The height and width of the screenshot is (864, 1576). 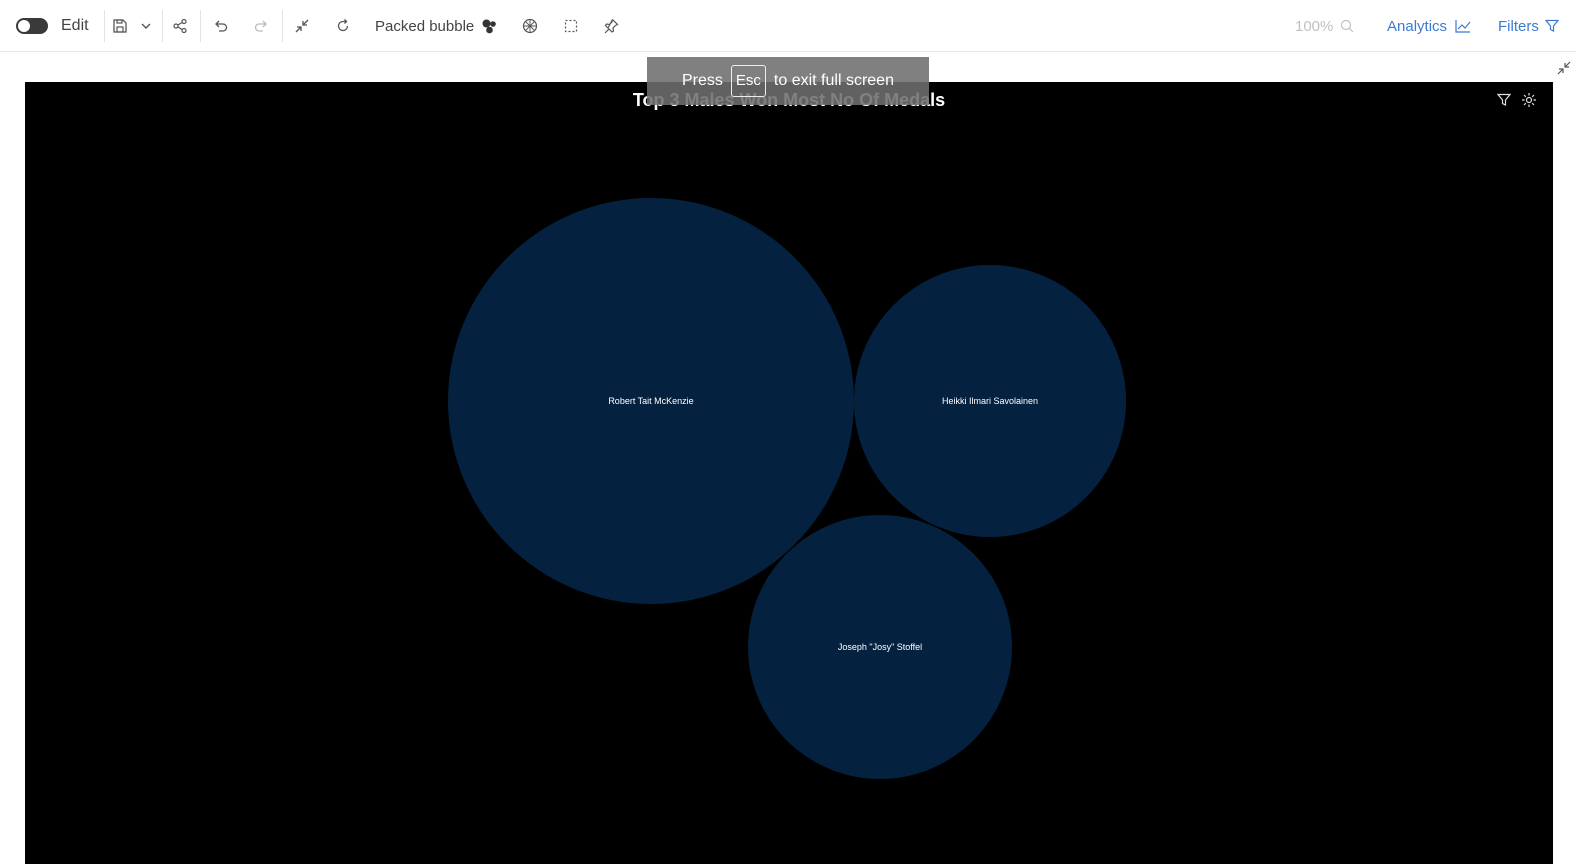 I want to click on analytics-button: Analytics, so click(x=1429, y=26).